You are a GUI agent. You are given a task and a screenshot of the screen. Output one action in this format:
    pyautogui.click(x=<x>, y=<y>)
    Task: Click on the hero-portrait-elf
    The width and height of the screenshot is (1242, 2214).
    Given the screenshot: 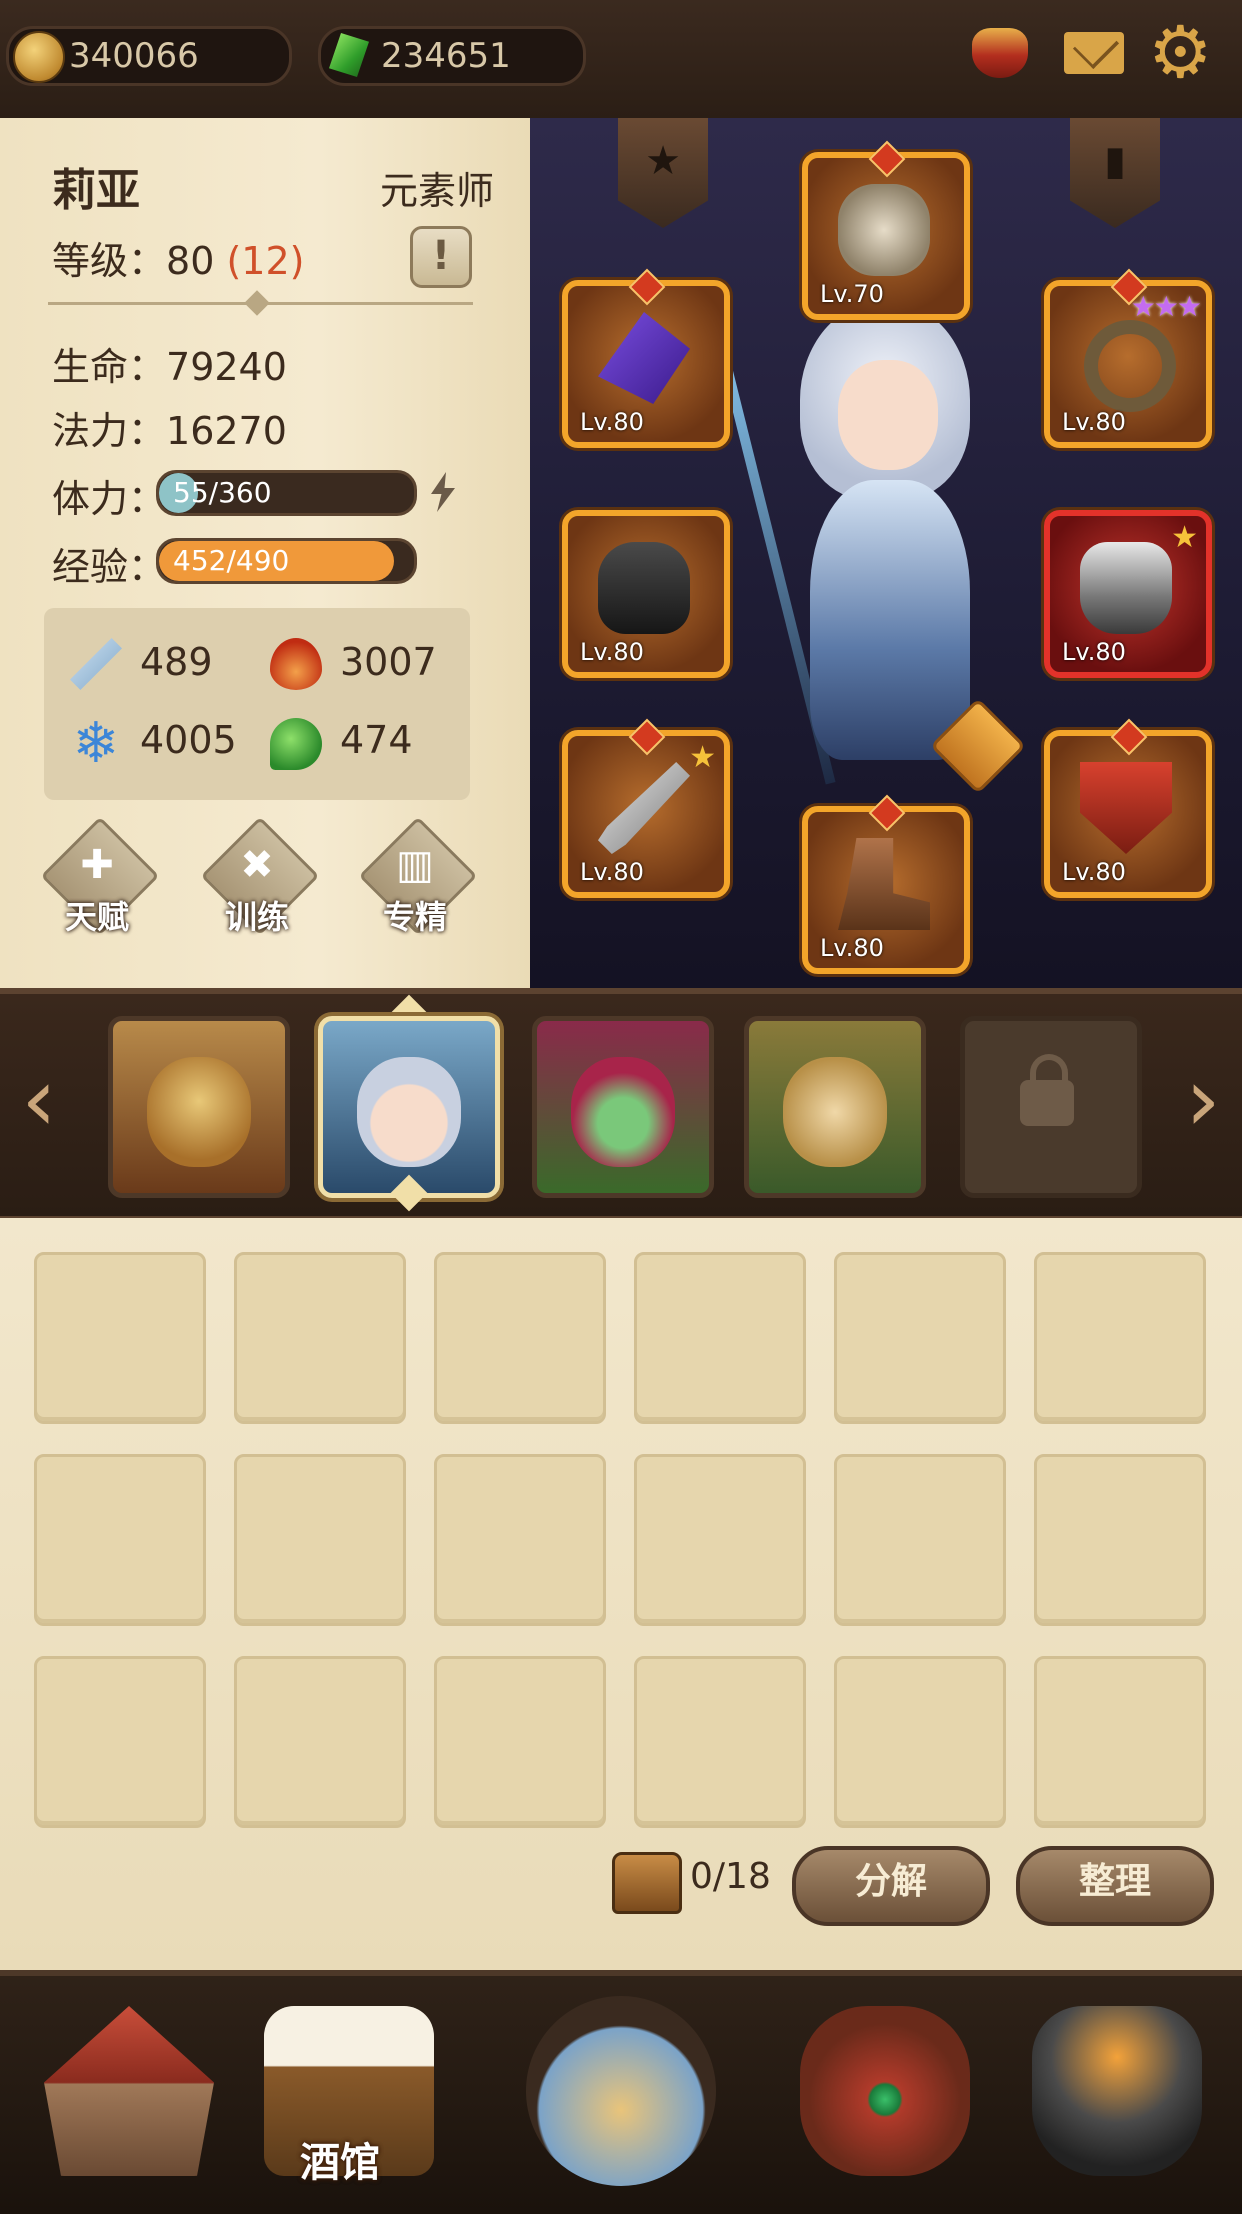 What is the action you would take?
    pyautogui.click(x=835, y=1107)
    